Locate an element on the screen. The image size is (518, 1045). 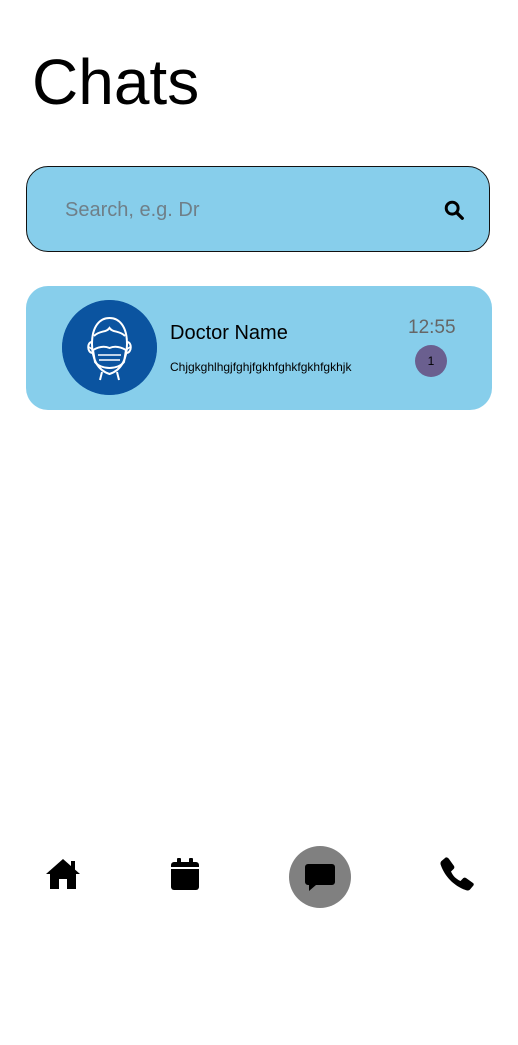
chat-contact-name: Doctor Name is located at coordinates (229, 333).